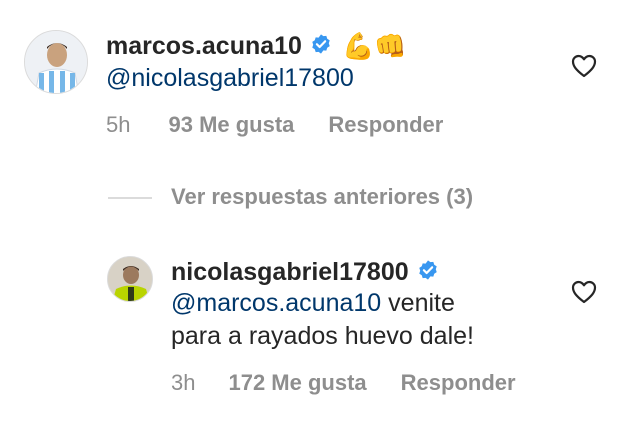 The height and width of the screenshot is (438, 642). What do you see at coordinates (322, 336) in the screenshot?
I see `comment-2-line-2: para a rayados huevo dale!` at bounding box center [322, 336].